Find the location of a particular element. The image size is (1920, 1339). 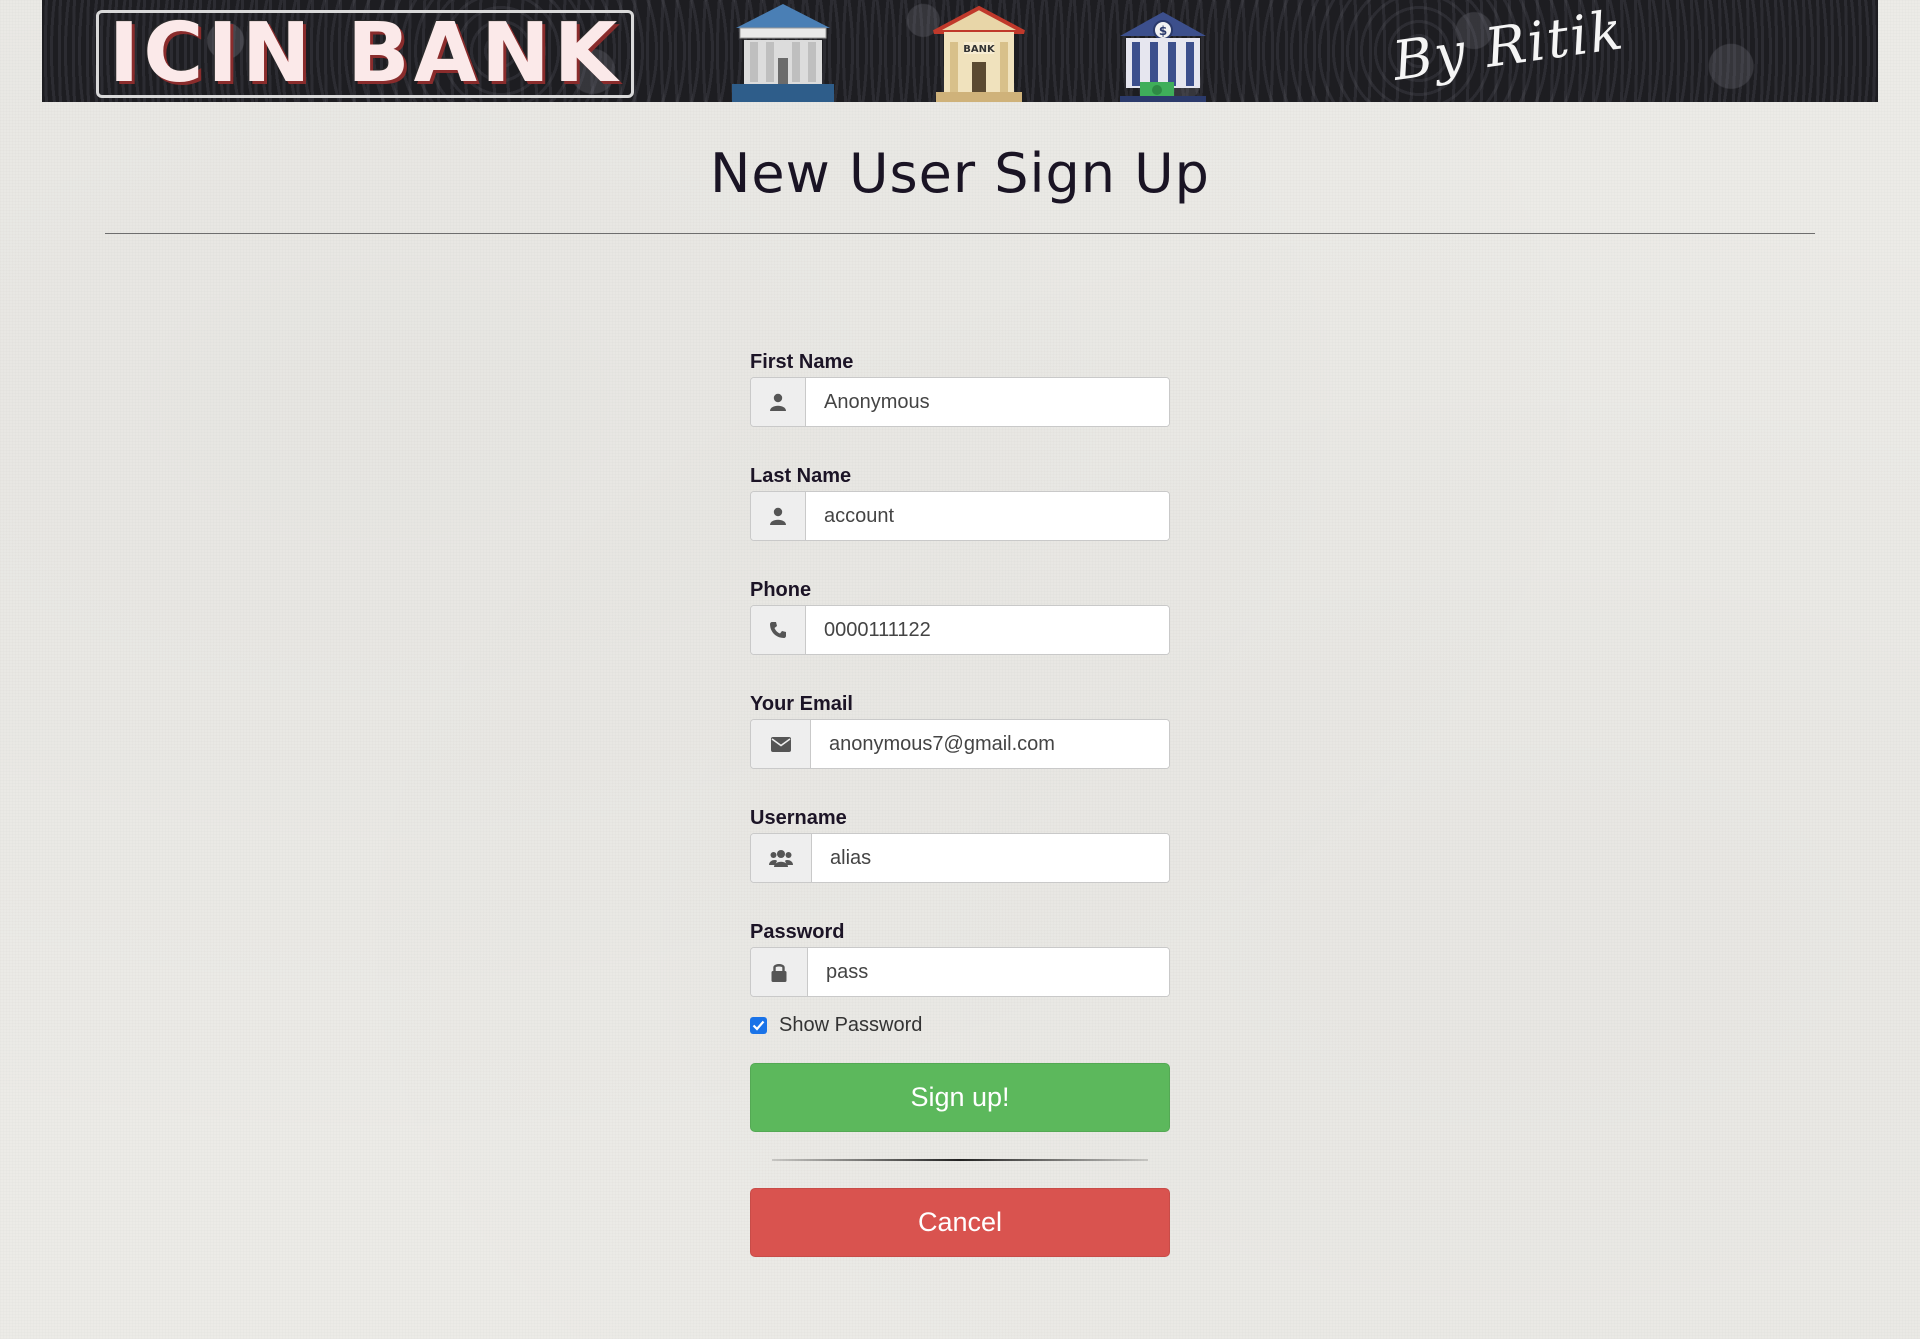

users-icon is located at coordinates (781, 858).